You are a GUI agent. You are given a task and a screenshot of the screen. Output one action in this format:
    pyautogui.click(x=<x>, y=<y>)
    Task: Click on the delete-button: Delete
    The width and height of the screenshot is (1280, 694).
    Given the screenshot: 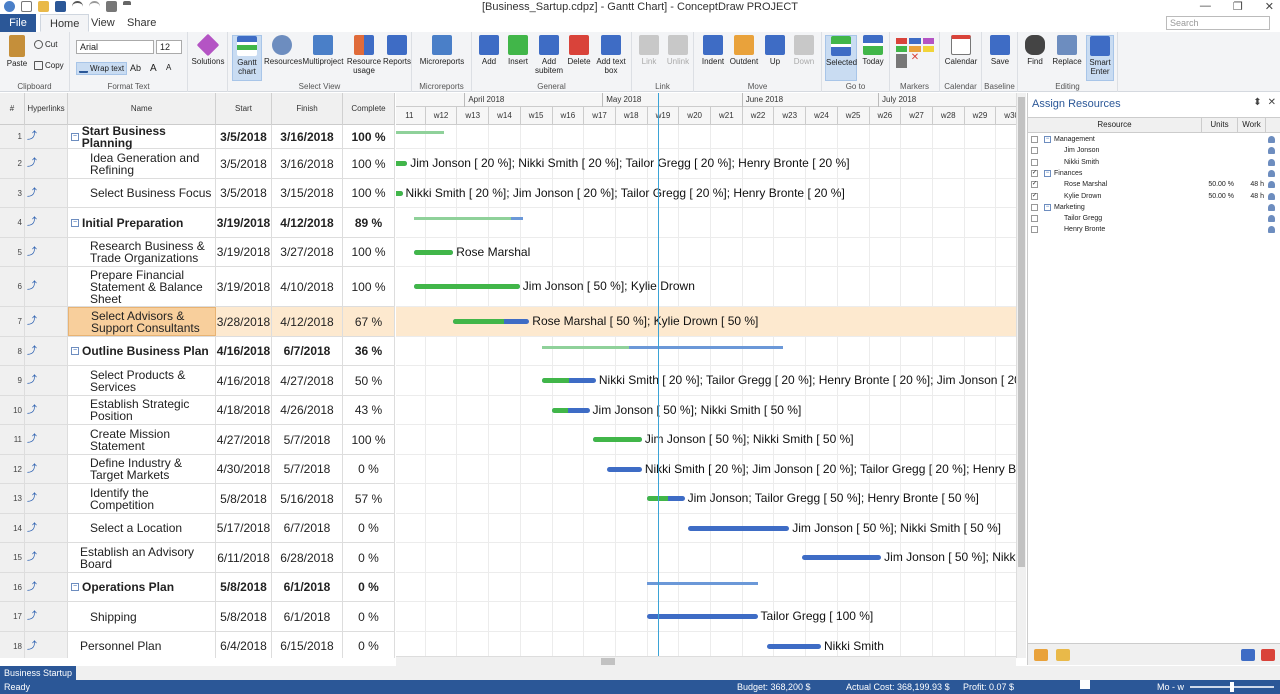 What is the action you would take?
    pyautogui.click(x=579, y=50)
    